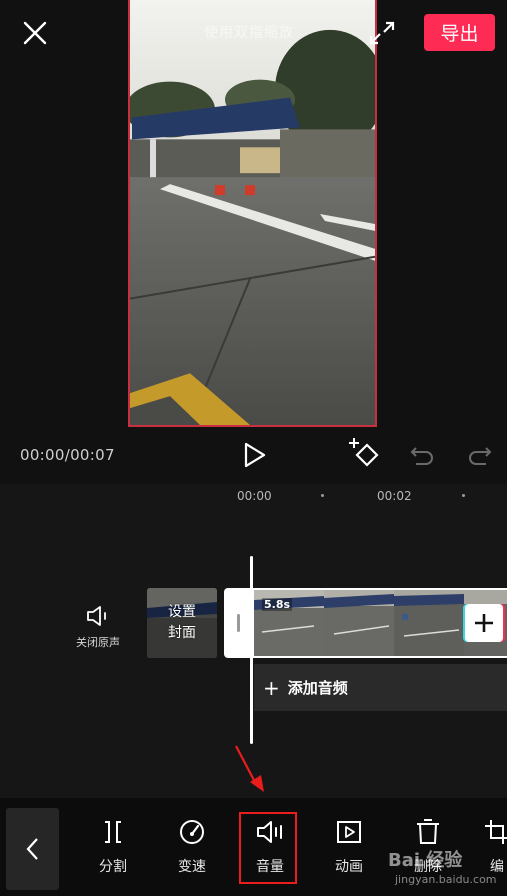 The height and width of the screenshot is (896, 507). I want to click on undo-icon, so click(421, 456).